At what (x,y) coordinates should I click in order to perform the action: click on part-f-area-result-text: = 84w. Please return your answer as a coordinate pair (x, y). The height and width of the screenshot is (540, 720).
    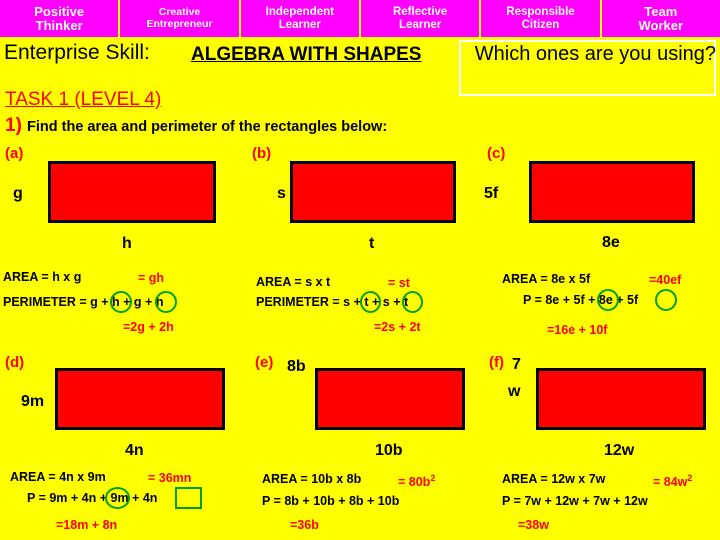
    Looking at the image, I should click on (670, 482).